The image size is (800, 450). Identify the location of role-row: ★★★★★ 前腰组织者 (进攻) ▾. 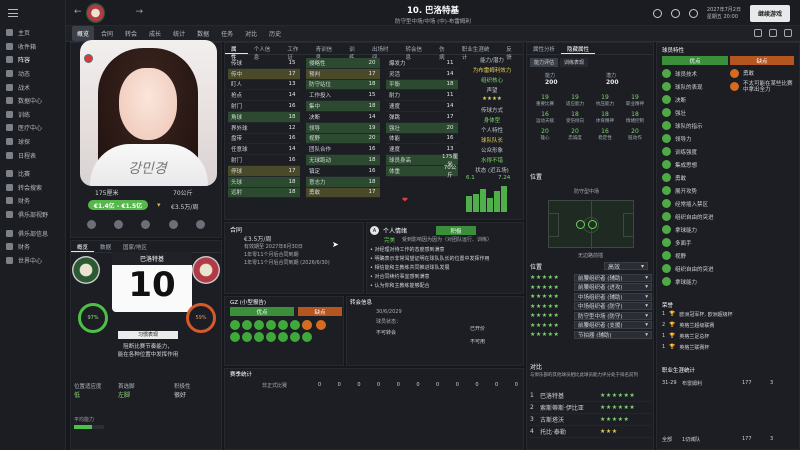
(591, 288).